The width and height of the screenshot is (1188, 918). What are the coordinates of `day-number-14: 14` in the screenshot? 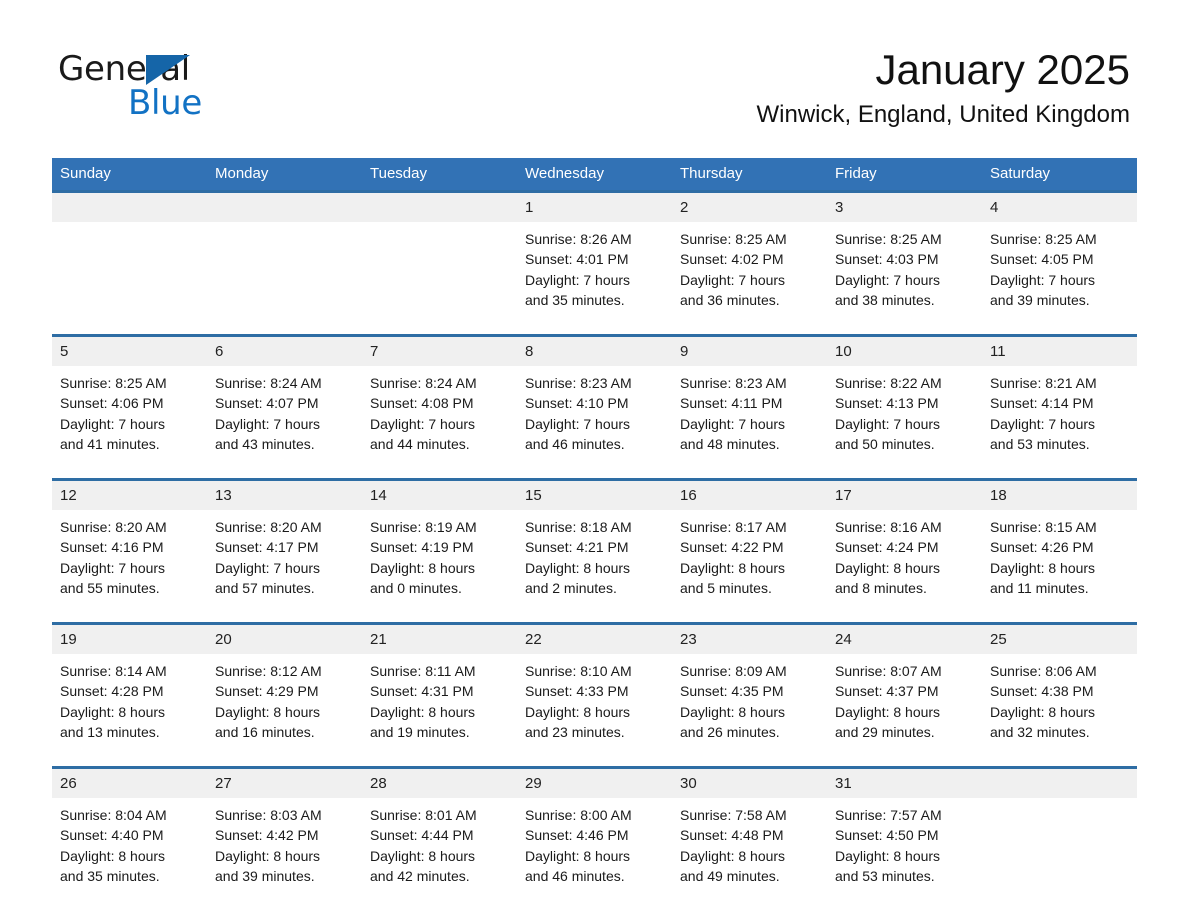 It's located at (439, 494).